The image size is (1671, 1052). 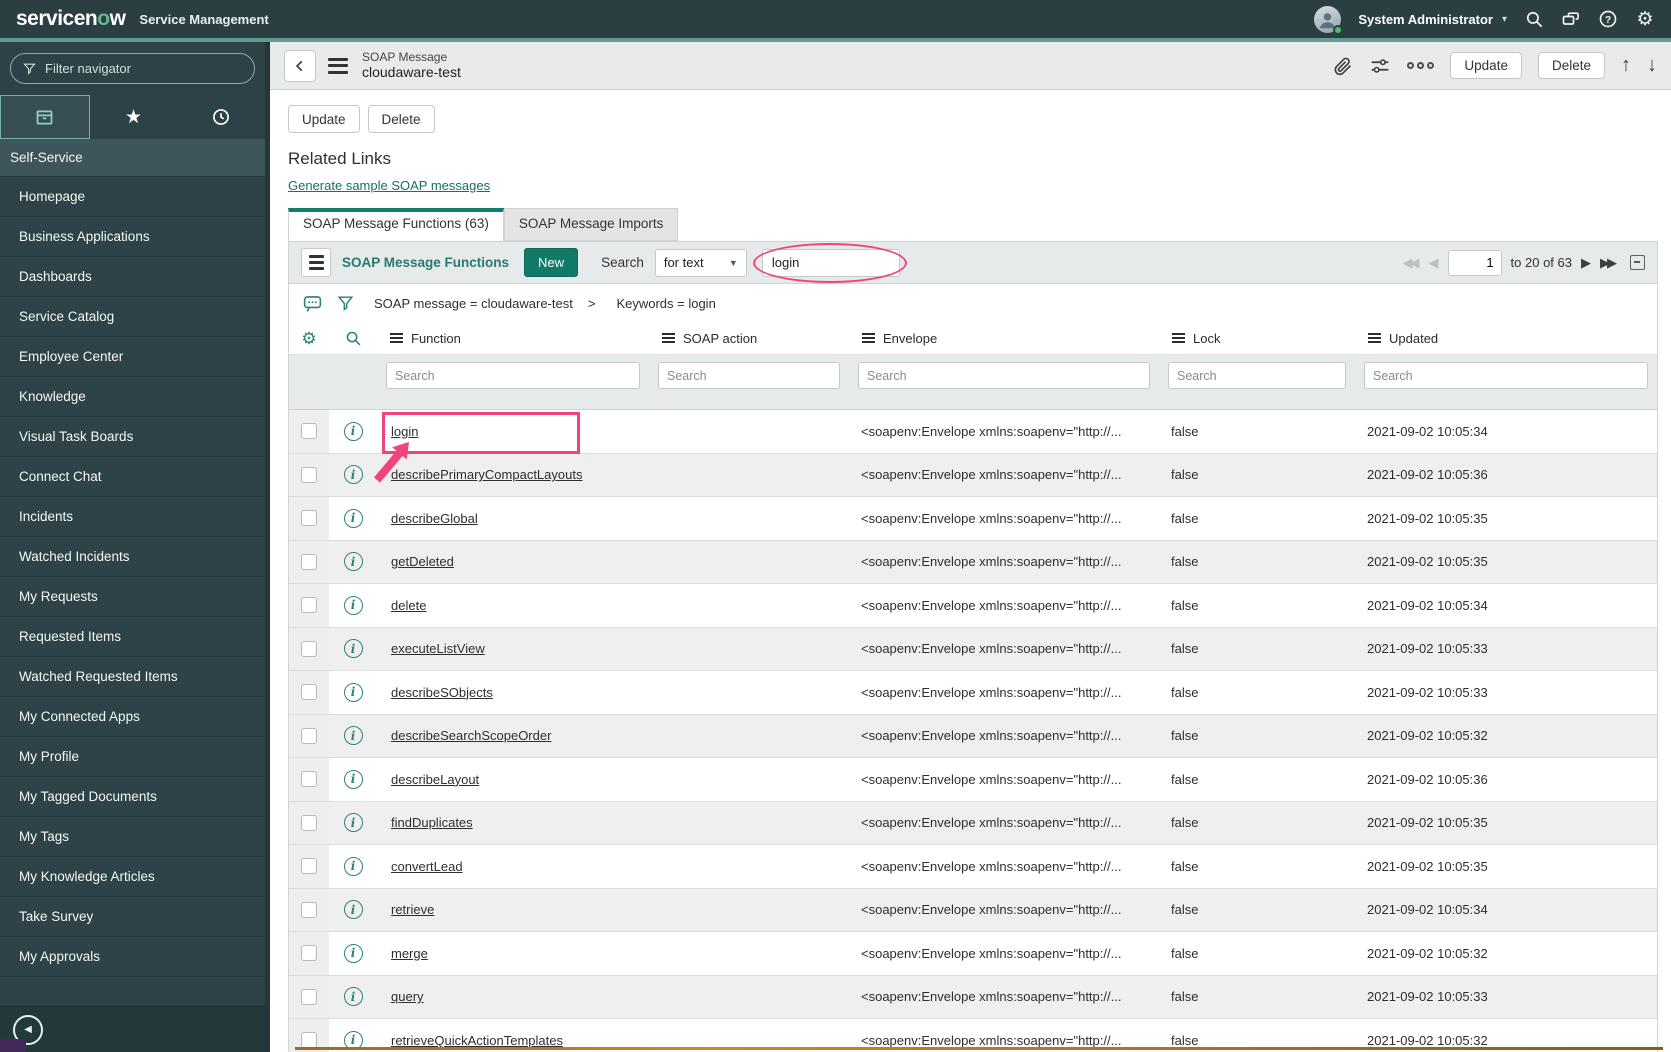 I want to click on list-settings-gear-icon: ⚙, so click(x=309, y=338).